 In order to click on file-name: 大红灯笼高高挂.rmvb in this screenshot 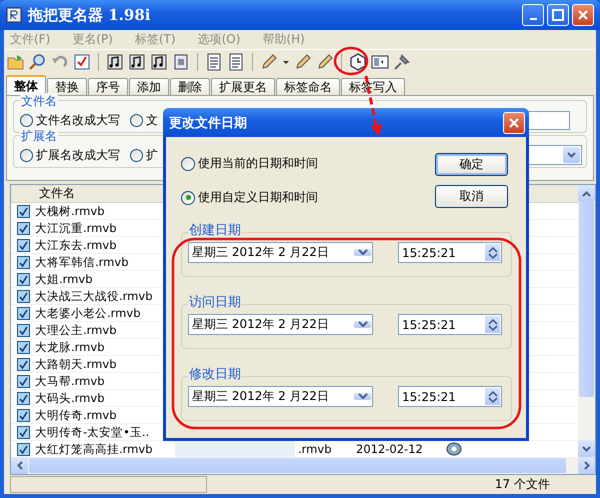, I will do `click(94, 449)`.